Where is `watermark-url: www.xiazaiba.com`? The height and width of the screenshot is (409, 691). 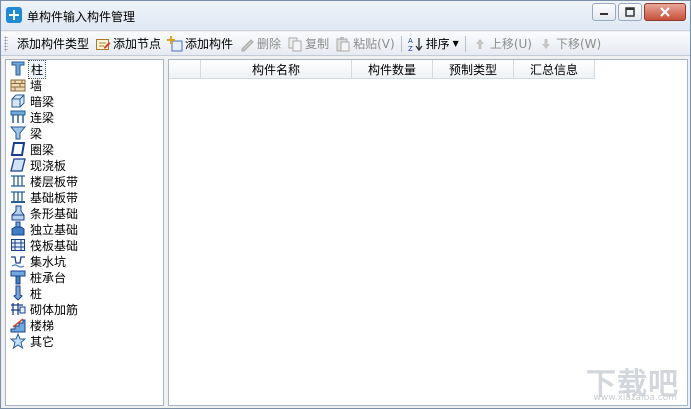
watermark-url: www.xiazaiba.com is located at coordinates (635, 398).